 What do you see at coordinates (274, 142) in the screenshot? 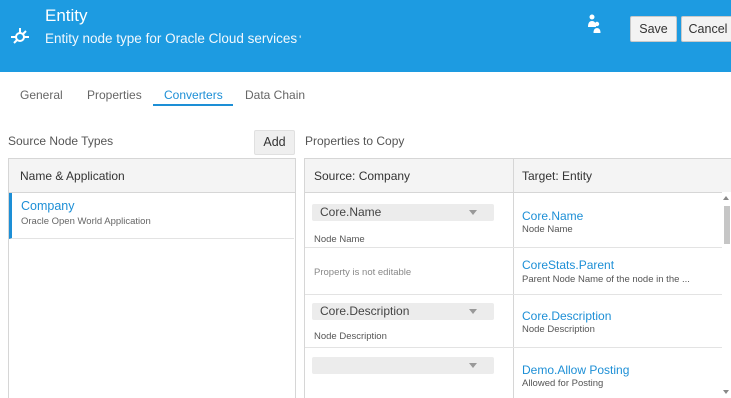
I see `add-button: Add` at bounding box center [274, 142].